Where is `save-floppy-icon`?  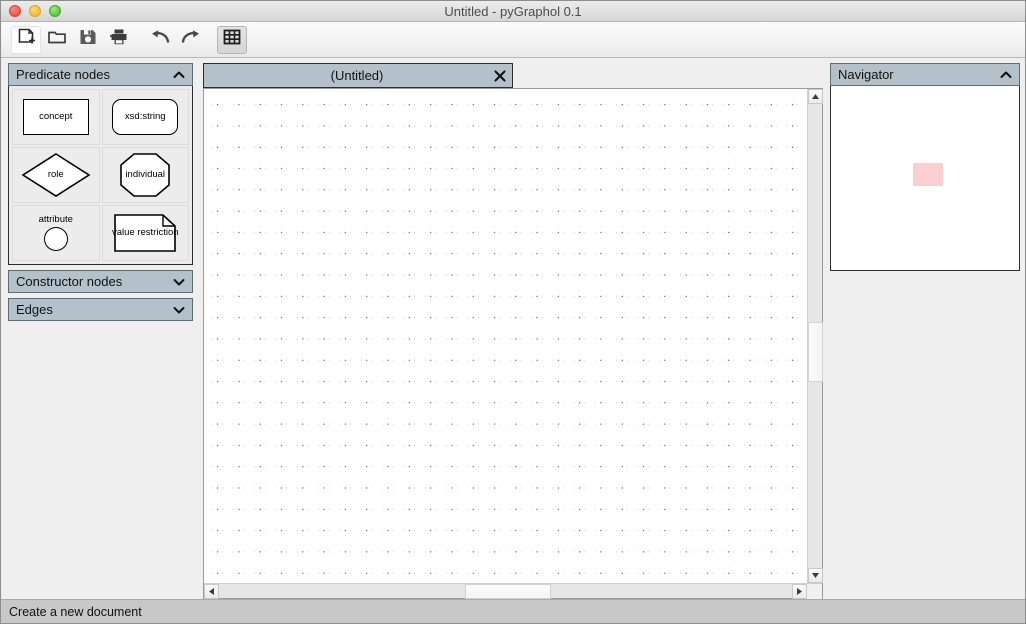
save-floppy-icon is located at coordinates (88, 39).